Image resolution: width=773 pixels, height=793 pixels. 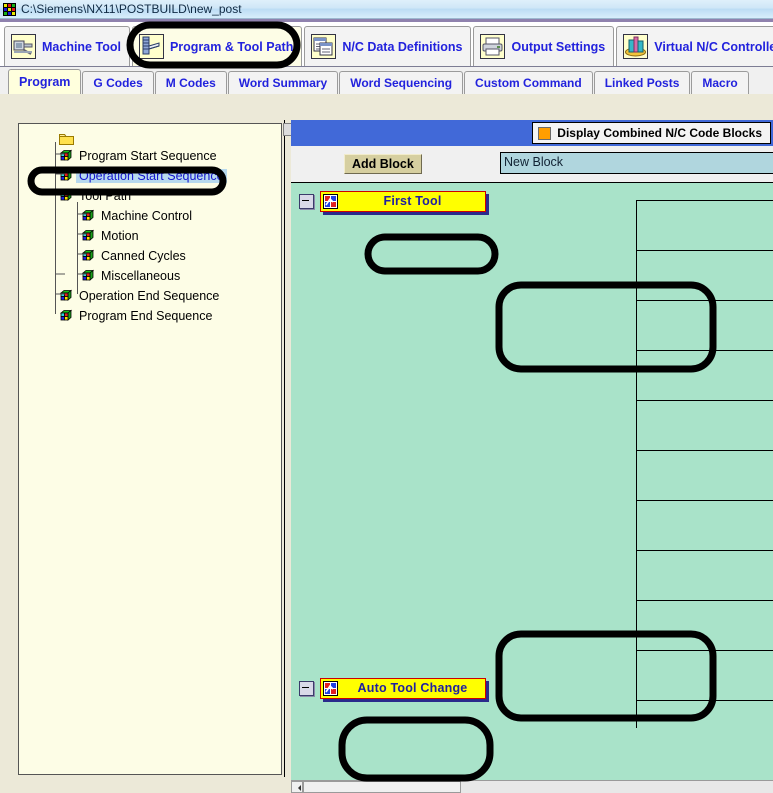 I want to click on tree-node-label: Operation End Sequence, so click(x=149, y=296).